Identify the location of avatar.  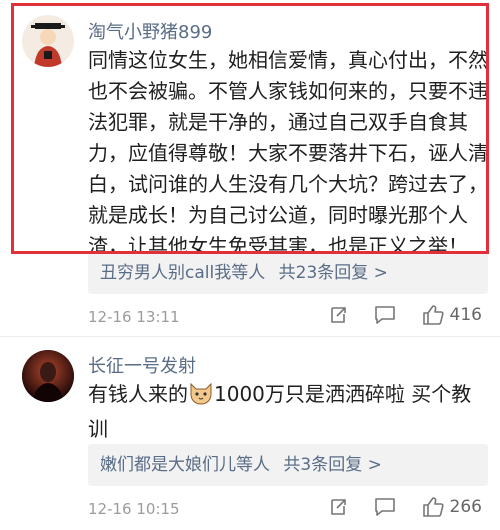
(48, 376).